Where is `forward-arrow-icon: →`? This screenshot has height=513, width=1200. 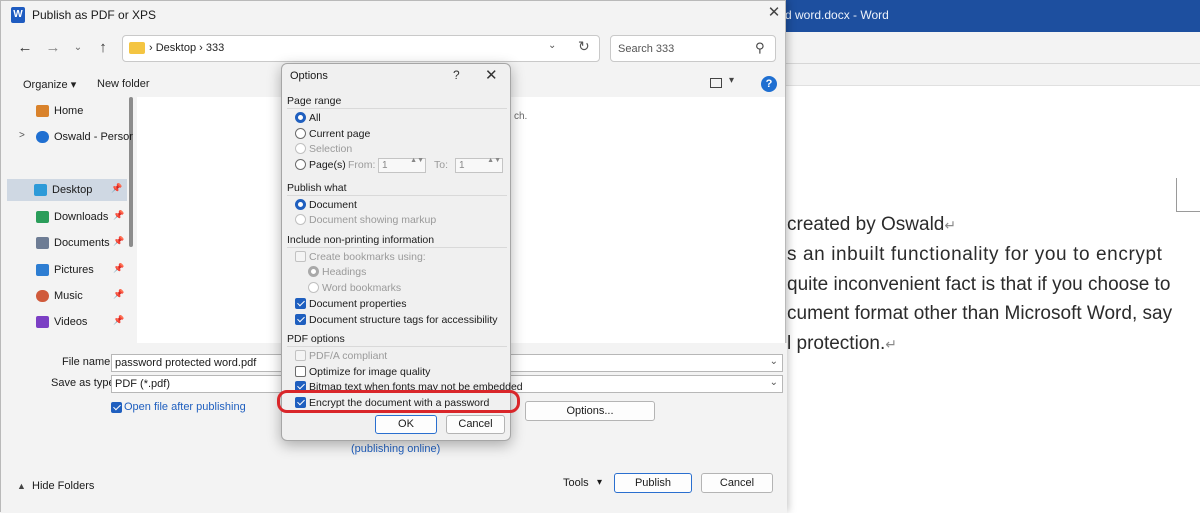 forward-arrow-icon: → is located at coordinates (53, 48).